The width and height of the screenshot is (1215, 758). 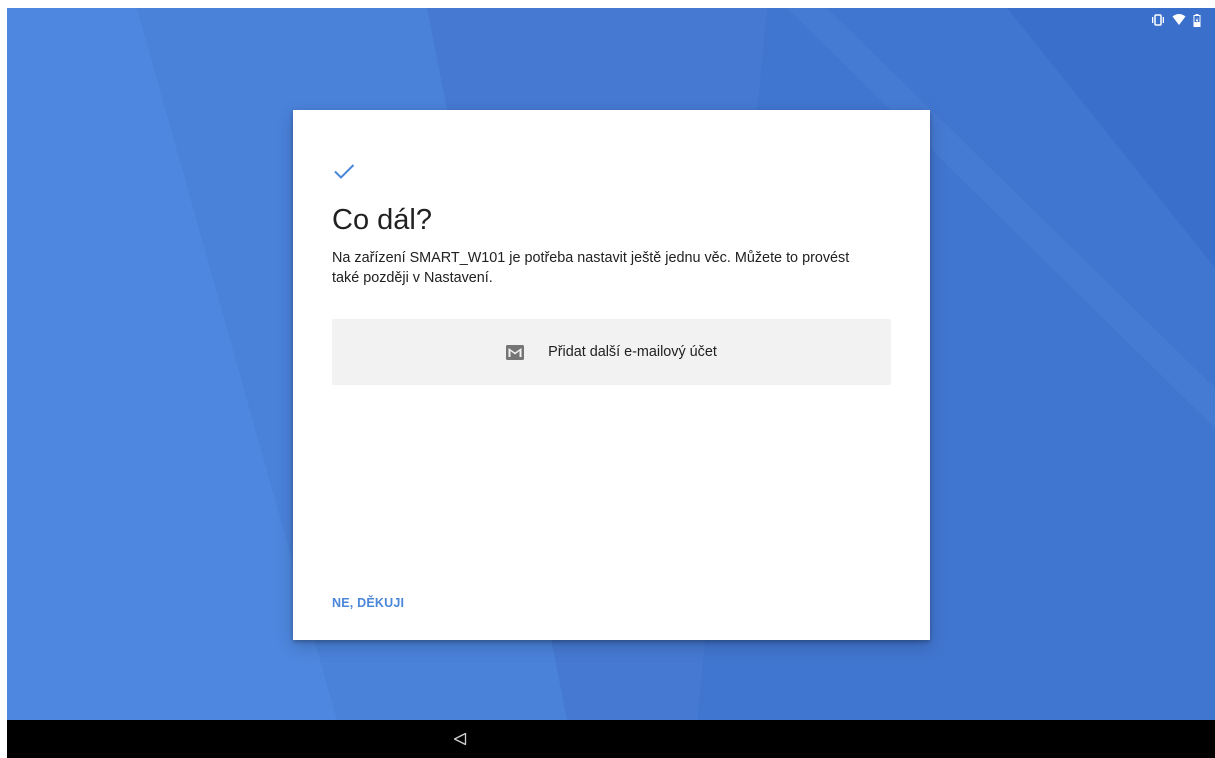 I want to click on battery-icon, so click(x=1197, y=20).